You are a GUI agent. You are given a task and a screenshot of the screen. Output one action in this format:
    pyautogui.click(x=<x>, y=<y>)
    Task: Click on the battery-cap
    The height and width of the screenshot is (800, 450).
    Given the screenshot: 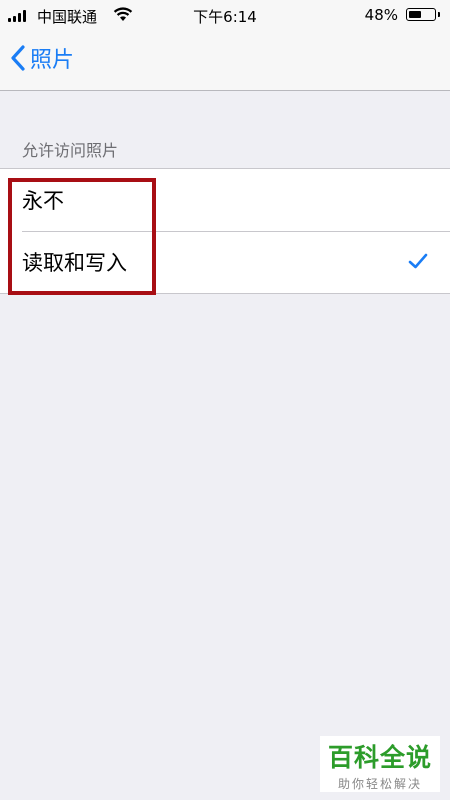 What is the action you would take?
    pyautogui.click(x=439, y=14)
    